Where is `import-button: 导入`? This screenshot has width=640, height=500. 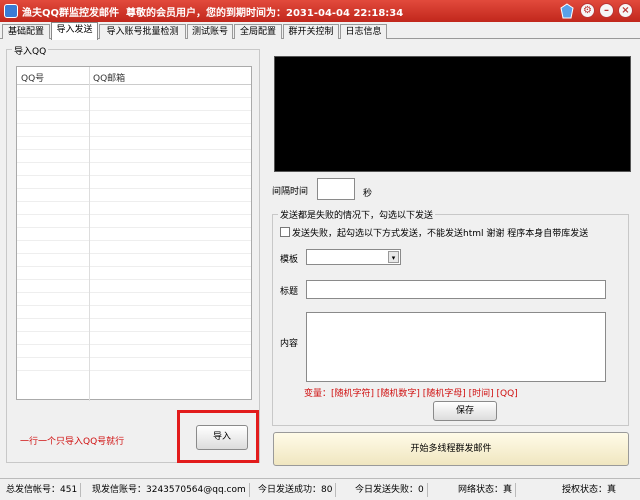 import-button: 导入 is located at coordinates (222, 437).